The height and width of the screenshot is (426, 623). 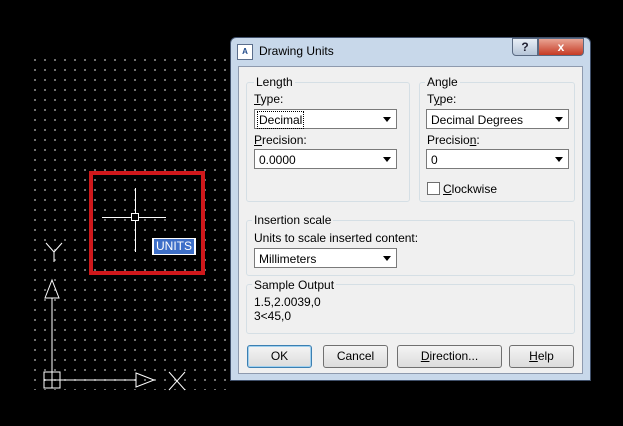 I want to click on help-button: Help, so click(x=541, y=356).